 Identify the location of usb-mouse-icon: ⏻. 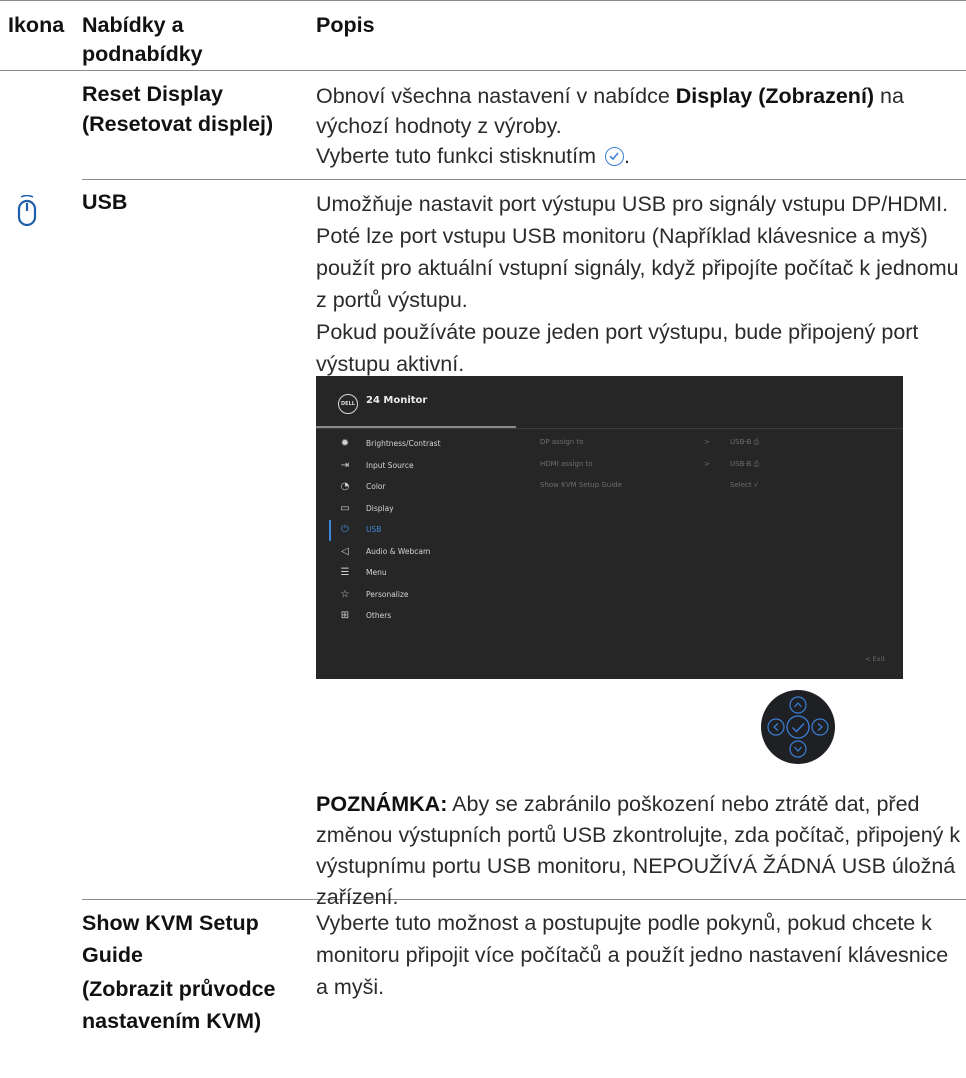
(345, 529).